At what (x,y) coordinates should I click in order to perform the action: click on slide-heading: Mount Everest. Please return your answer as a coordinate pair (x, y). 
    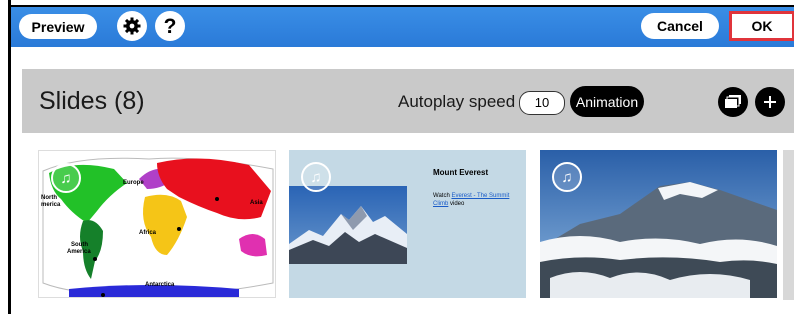
    Looking at the image, I should click on (461, 172).